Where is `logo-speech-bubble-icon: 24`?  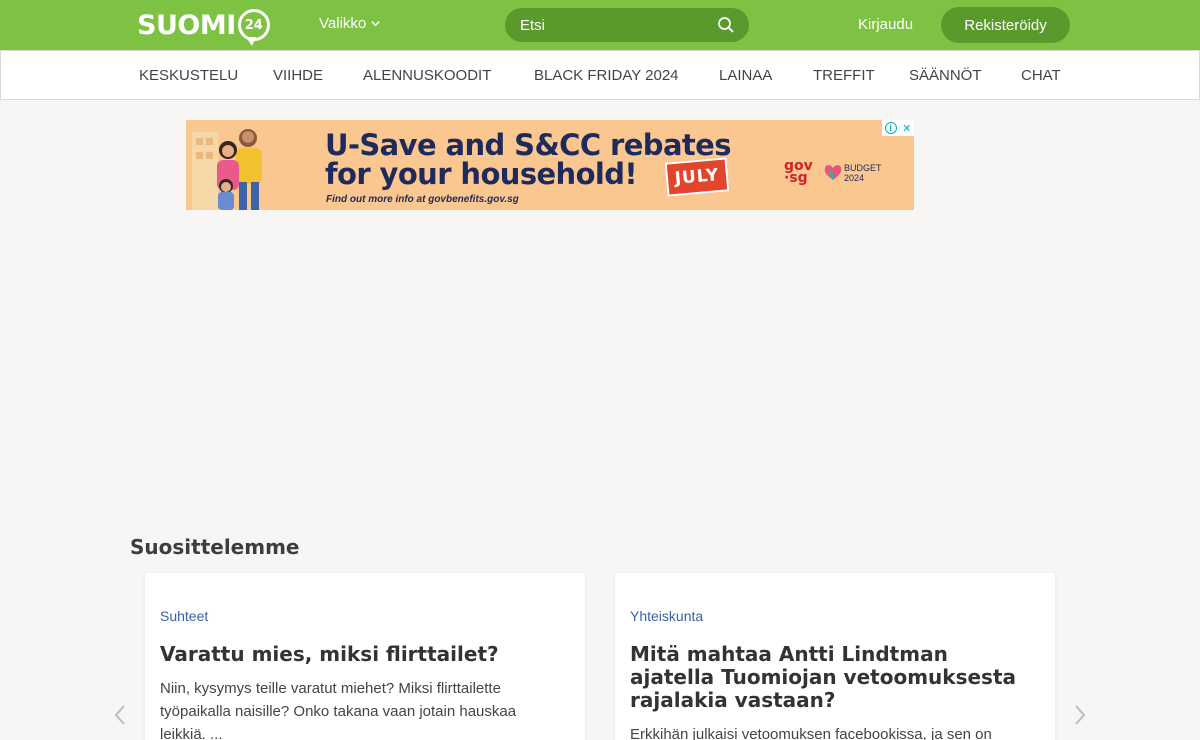 logo-speech-bubble-icon: 24 is located at coordinates (253, 27).